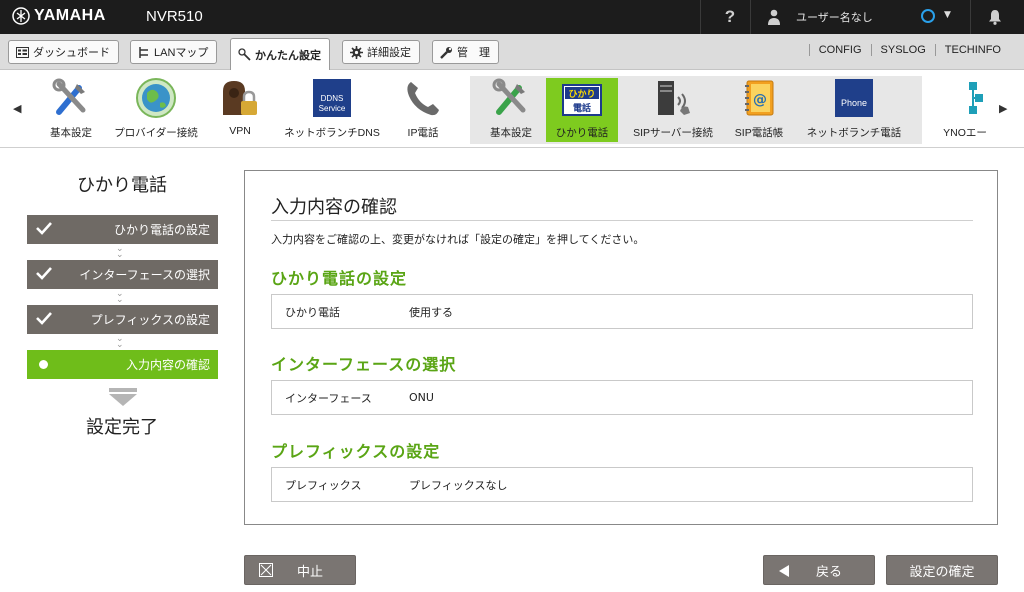 This screenshot has width=1024, height=592. What do you see at coordinates (902, 50) in the screenshot?
I see `syslog-link: SYSLOG` at bounding box center [902, 50].